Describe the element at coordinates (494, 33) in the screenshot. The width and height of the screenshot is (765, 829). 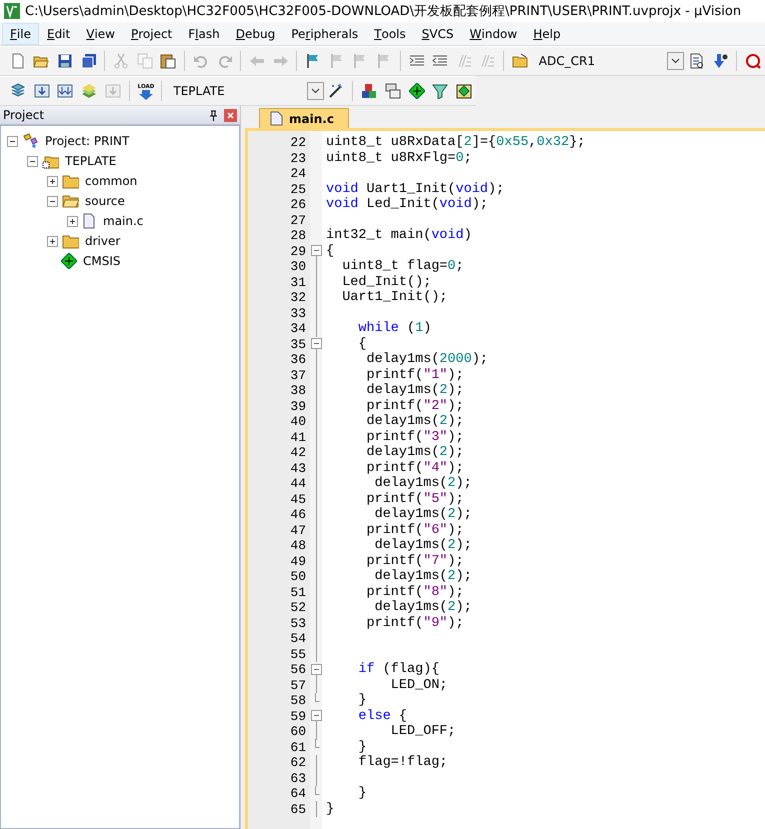
I see `menu-item: Window` at that location.